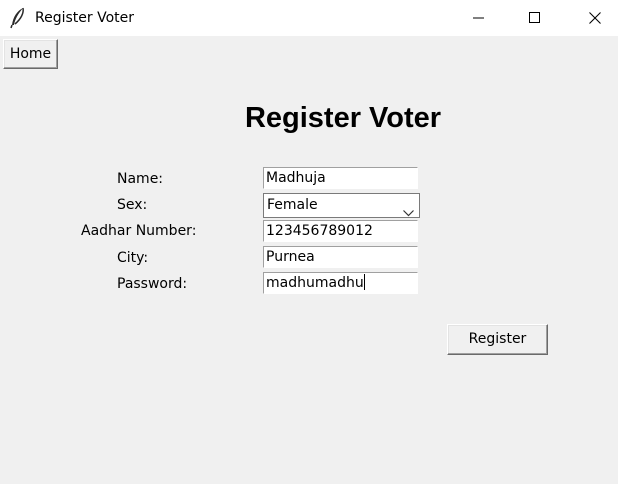 This screenshot has height=484, width=618. Describe the element at coordinates (315, 283) in the screenshot. I see `password-value: madhumadhu` at that location.